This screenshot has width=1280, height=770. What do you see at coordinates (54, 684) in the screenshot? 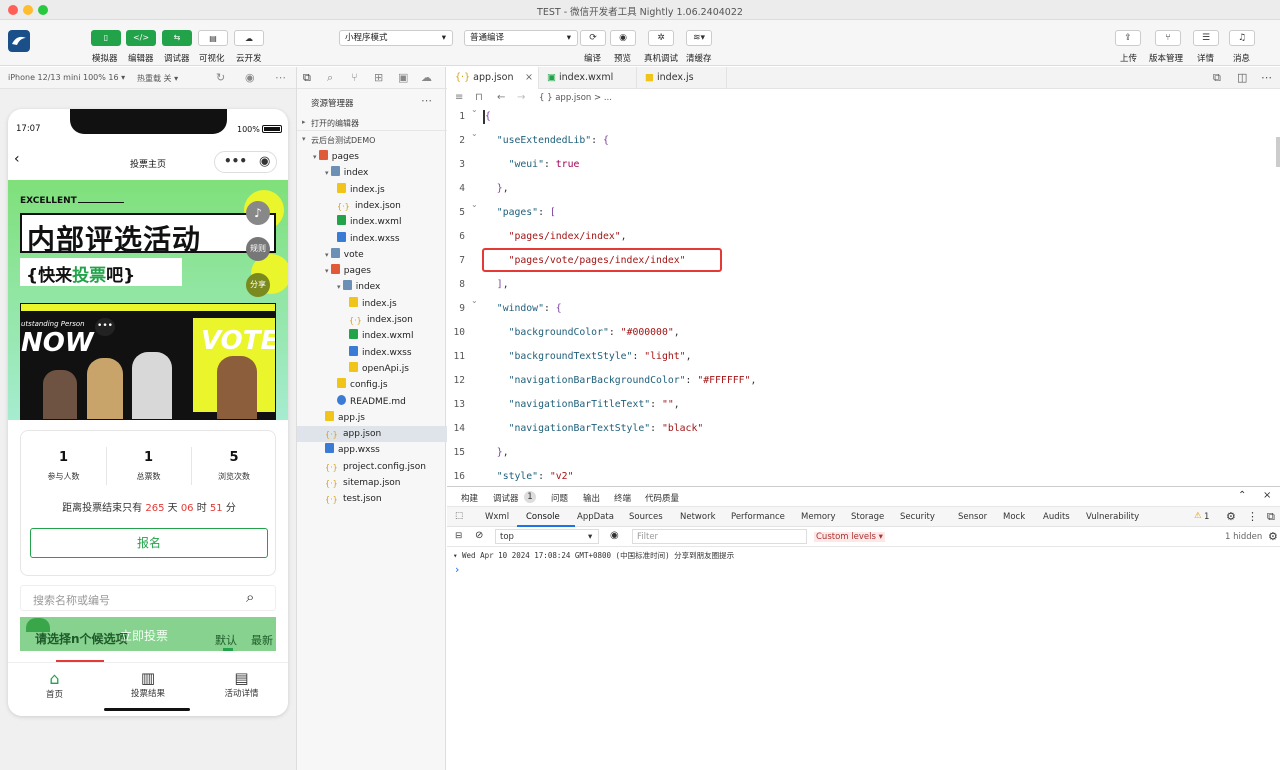
I see `tab-home: ⌂ 首页` at bounding box center [54, 684].